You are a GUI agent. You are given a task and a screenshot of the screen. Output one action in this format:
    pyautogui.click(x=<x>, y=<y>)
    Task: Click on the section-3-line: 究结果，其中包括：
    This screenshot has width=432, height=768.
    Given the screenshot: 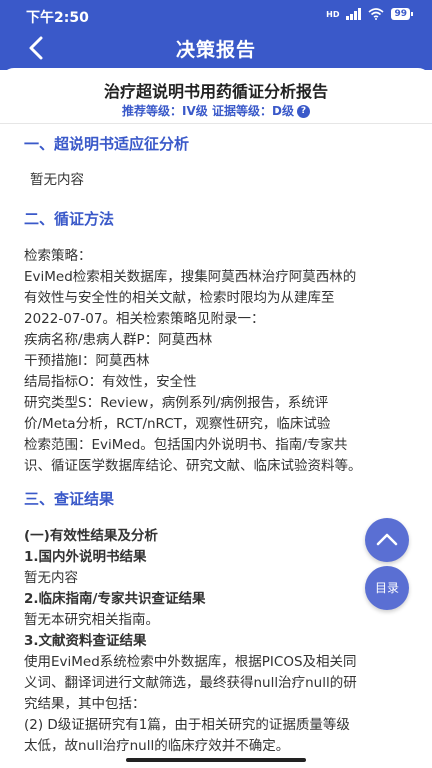 What is the action you would take?
    pyautogui.click(x=85, y=704)
    